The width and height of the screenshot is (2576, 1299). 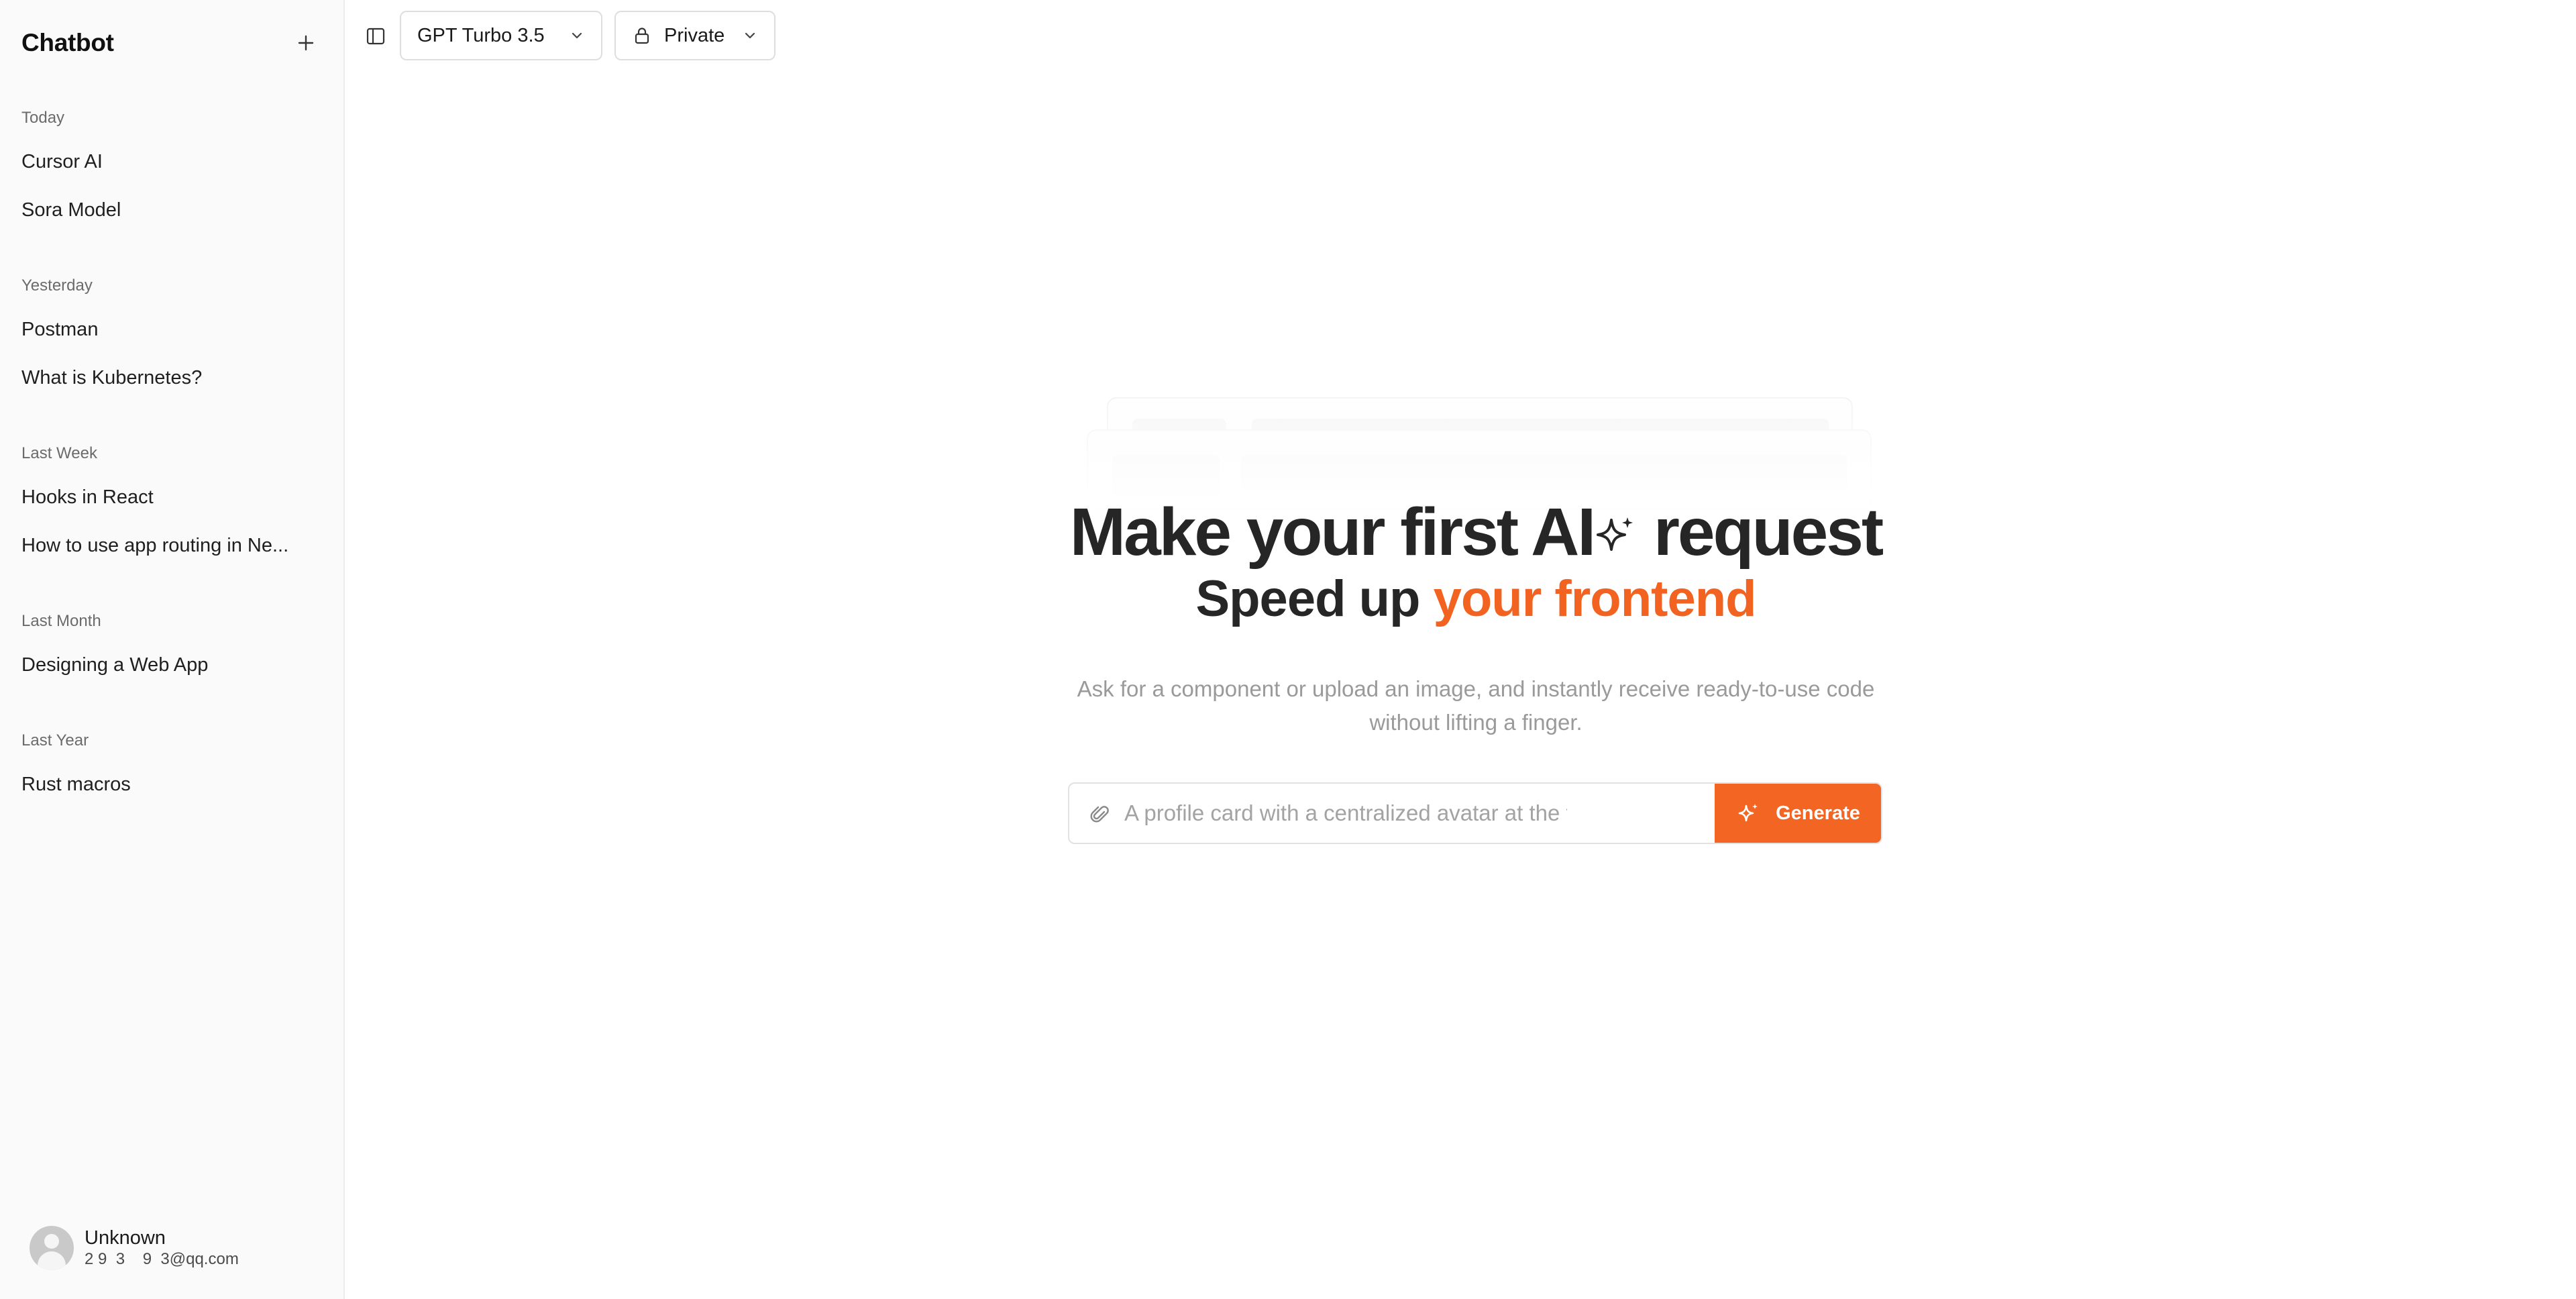 I want to click on visibility-select-value: Private, so click(x=694, y=35).